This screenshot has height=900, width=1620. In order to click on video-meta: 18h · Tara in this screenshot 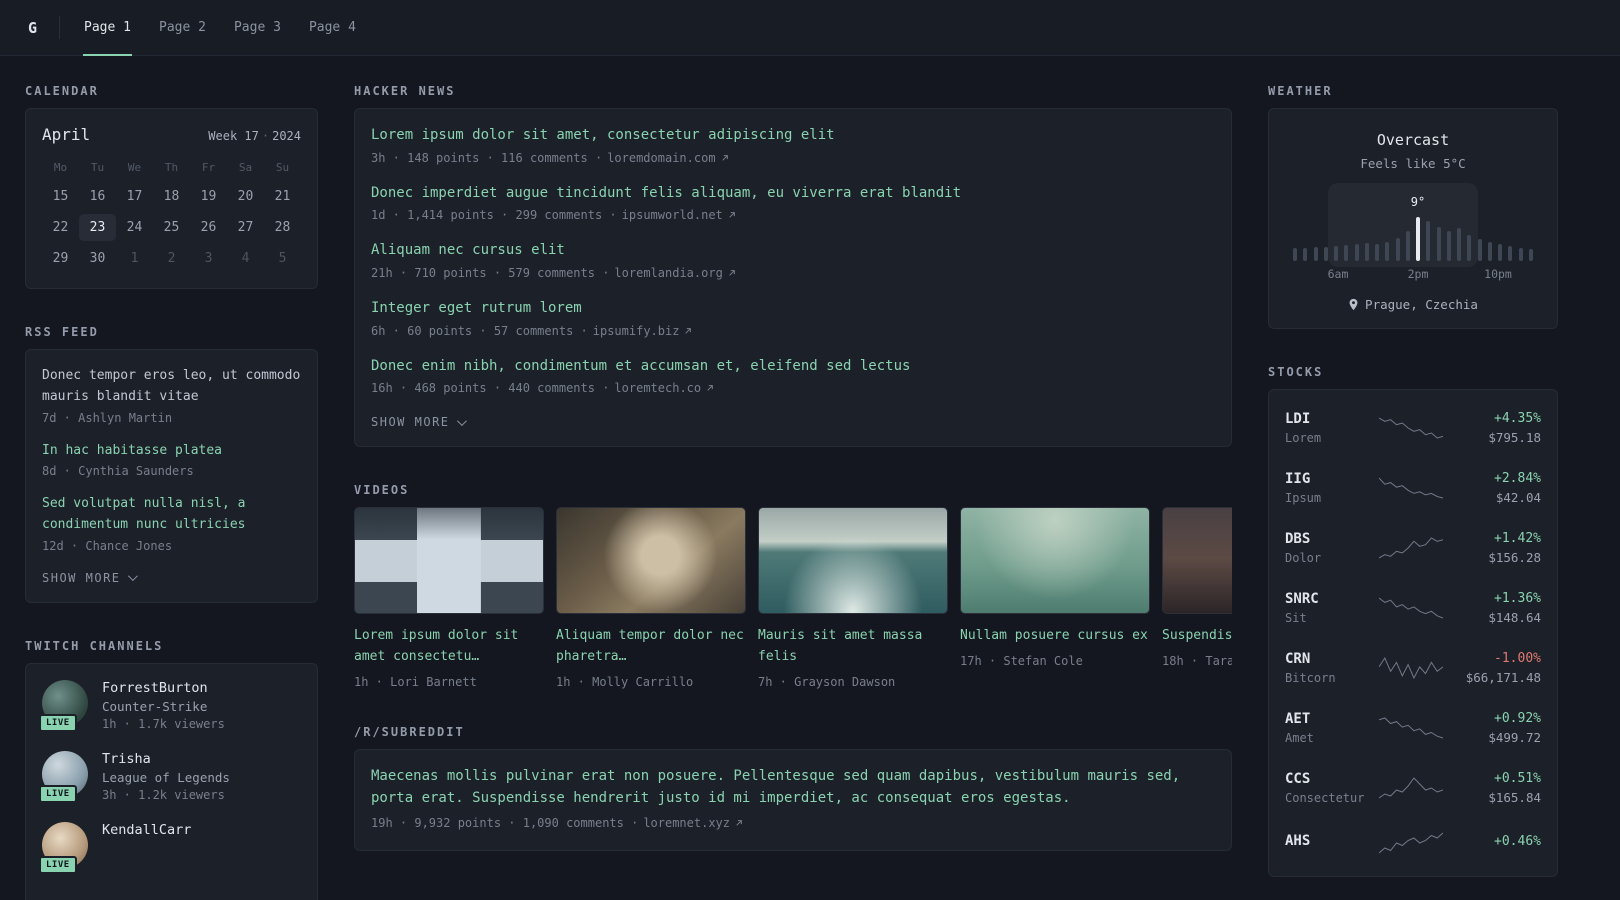, I will do `click(1197, 661)`.